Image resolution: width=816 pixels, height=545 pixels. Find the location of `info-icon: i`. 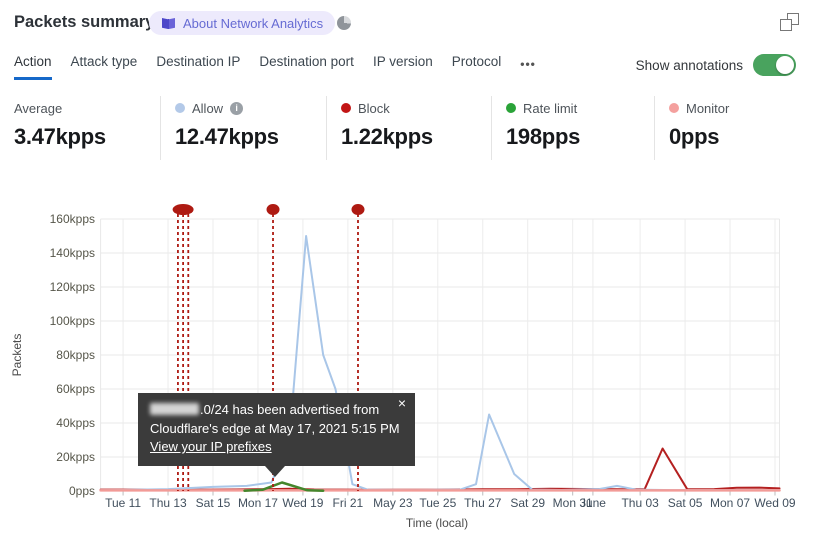

info-icon: i is located at coordinates (237, 108).